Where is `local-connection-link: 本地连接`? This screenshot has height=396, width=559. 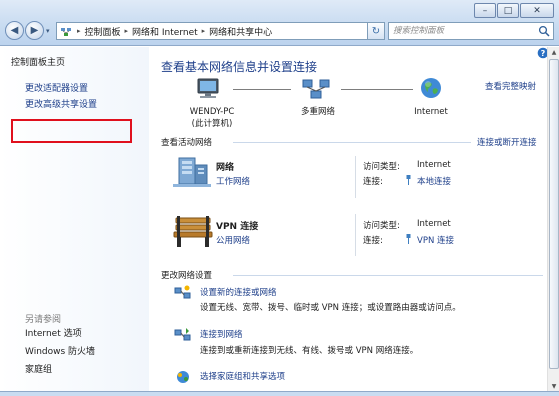 local-connection-link: 本地连接 is located at coordinates (434, 181).